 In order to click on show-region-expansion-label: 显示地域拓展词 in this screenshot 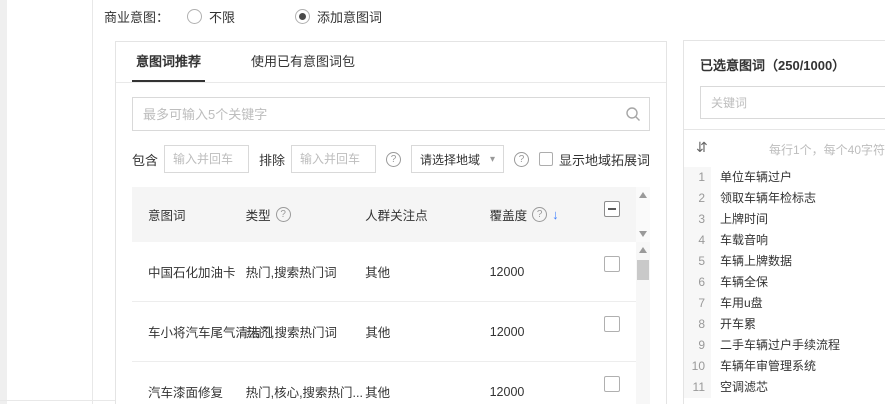, I will do `click(604, 160)`.